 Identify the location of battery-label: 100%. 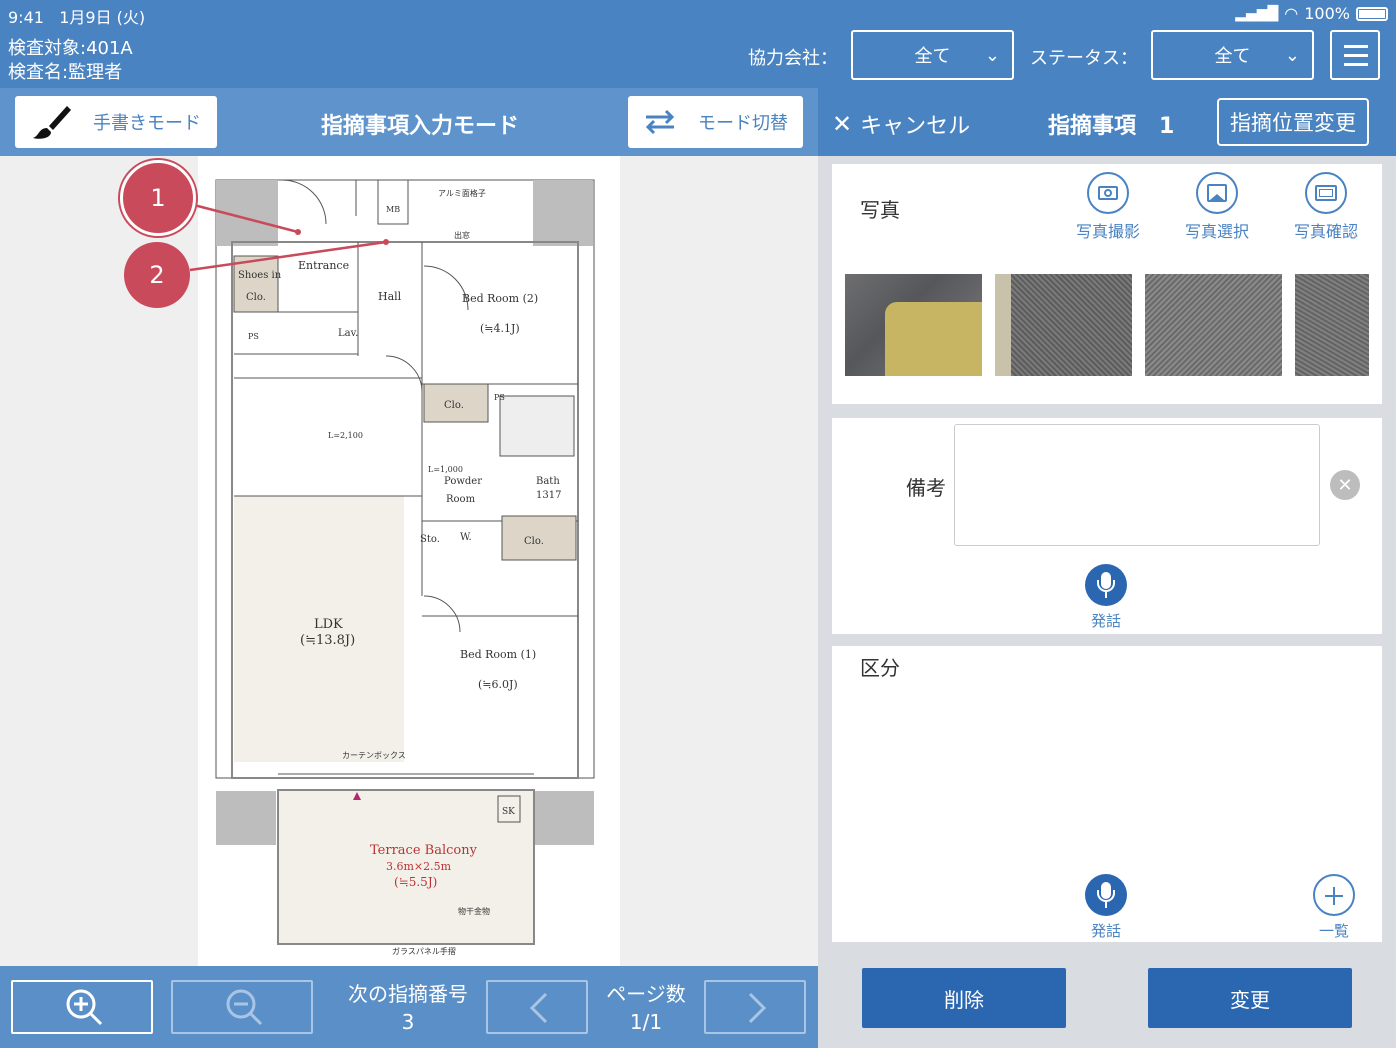
(1327, 13).